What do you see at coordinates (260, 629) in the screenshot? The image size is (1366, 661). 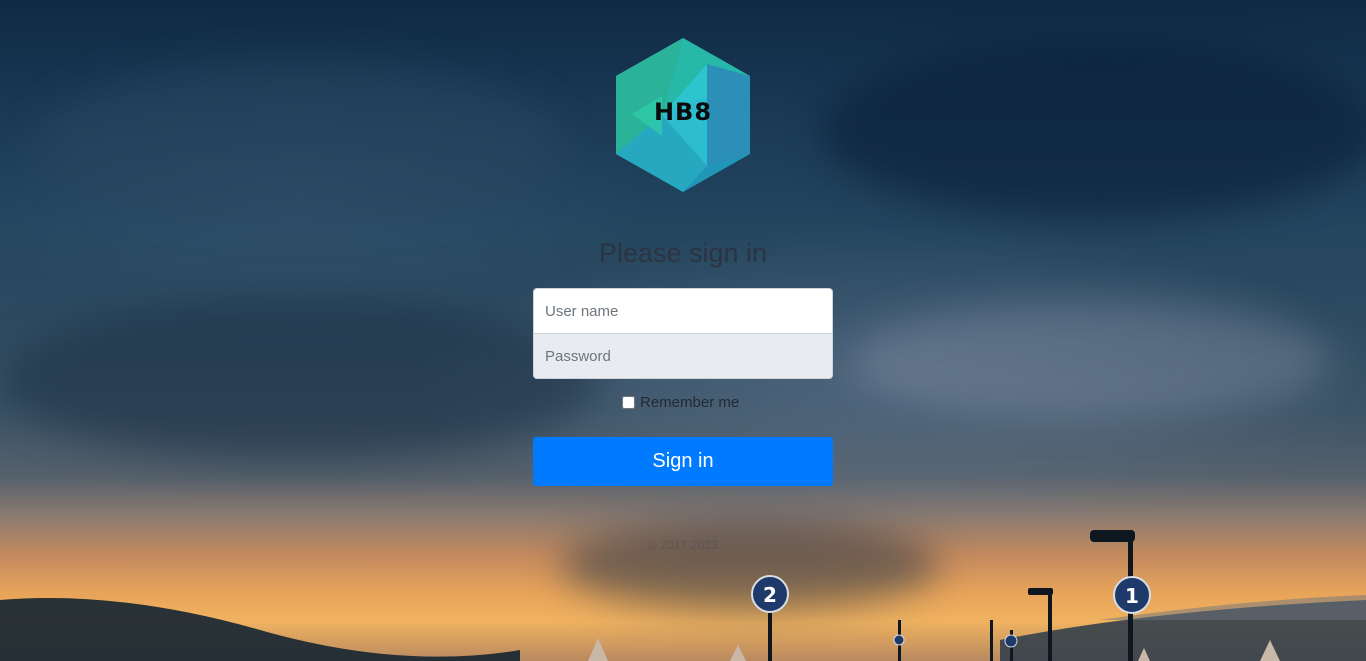 I see `hill-left` at bounding box center [260, 629].